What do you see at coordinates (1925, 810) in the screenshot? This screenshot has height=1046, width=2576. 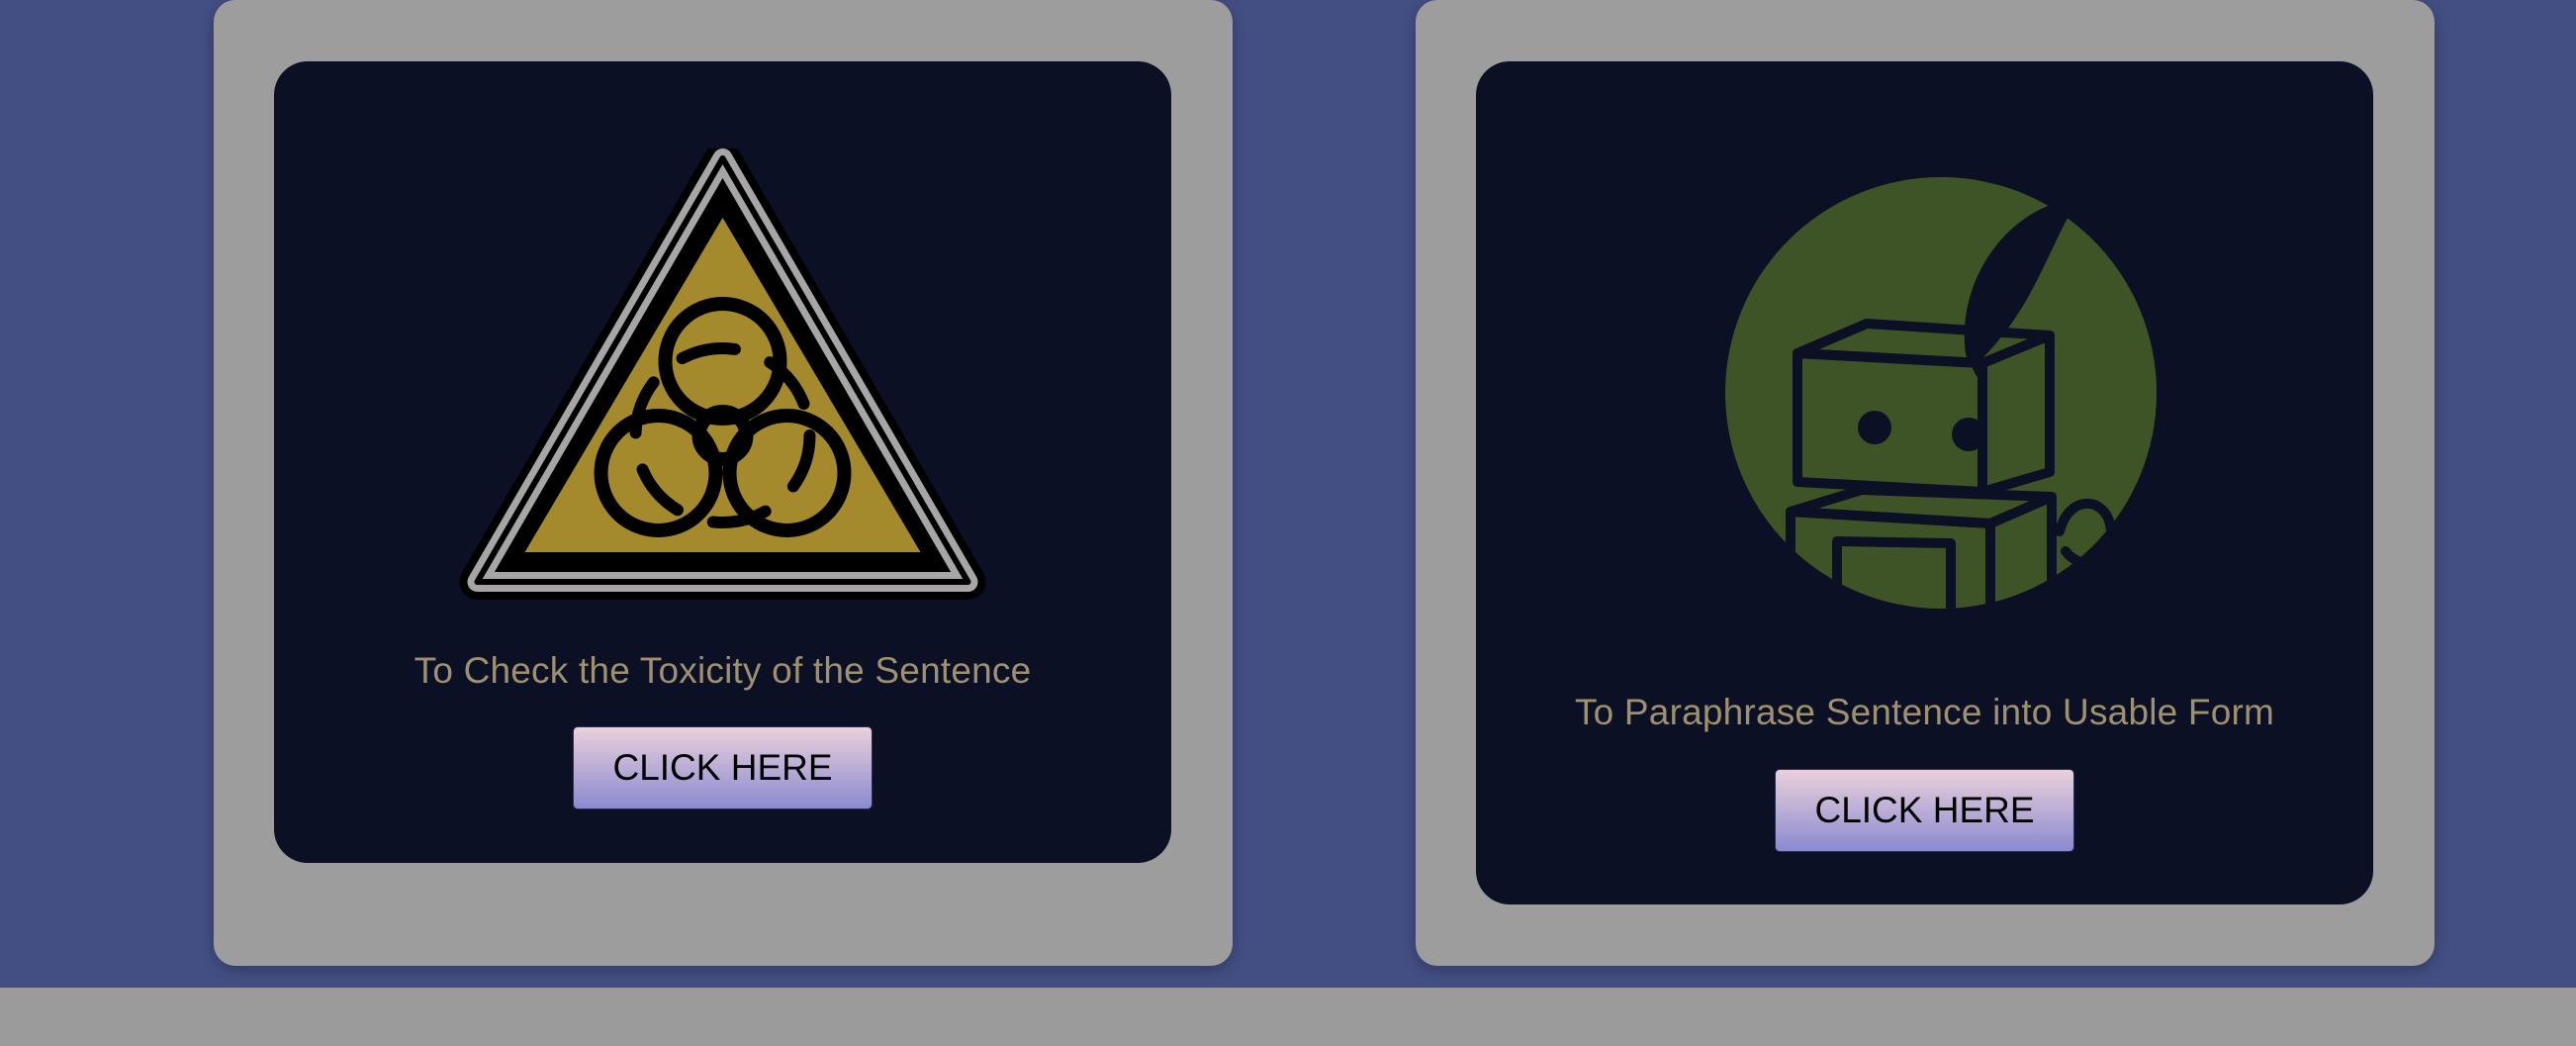 I see `paraphrase-click-button: CLICK HERE` at bounding box center [1925, 810].